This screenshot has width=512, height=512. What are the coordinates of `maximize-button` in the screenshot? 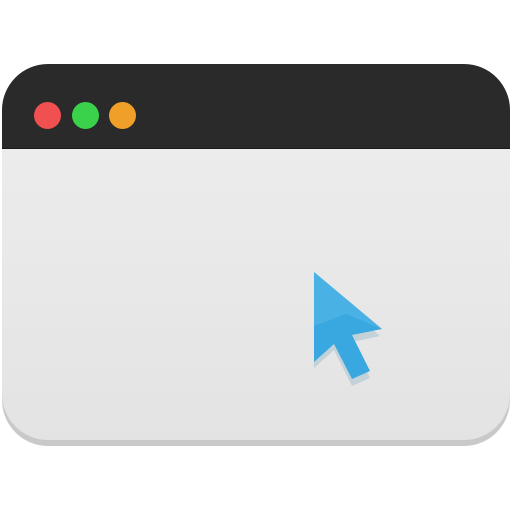 It's located at (122, 115).